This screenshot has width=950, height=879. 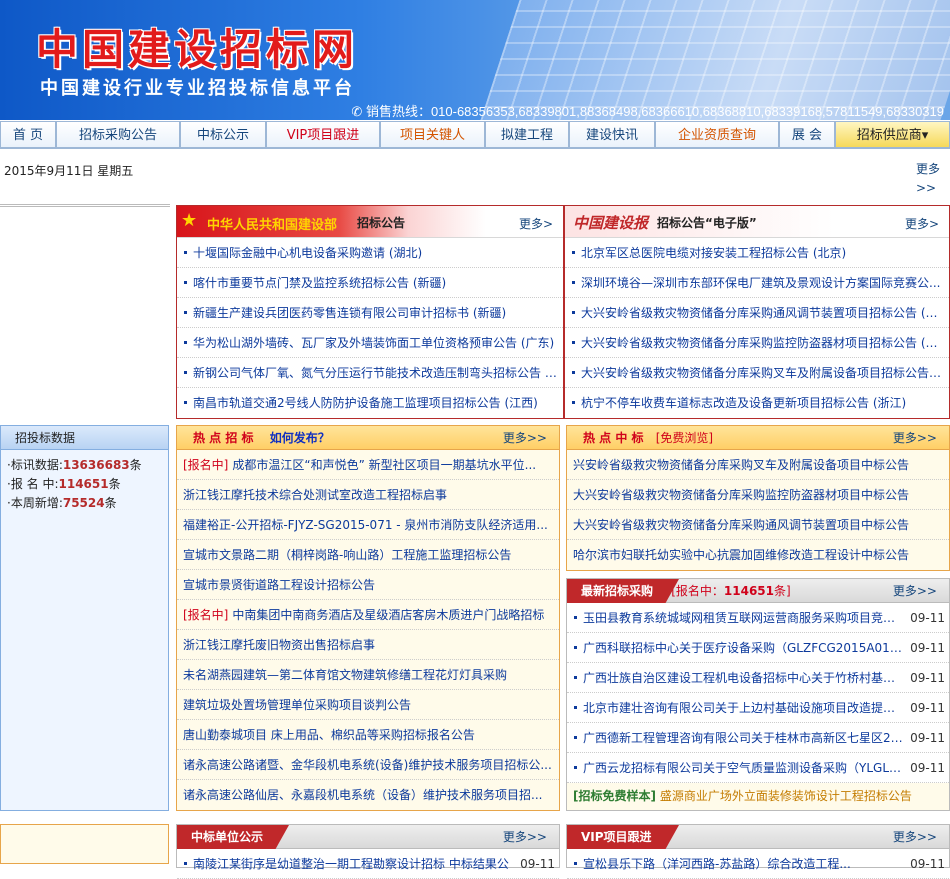 What do you see at coordinates (614, 796) in the screenshot?
I see `free-sample-tag: [招标免费样本]` at bounding box center [614, 796].